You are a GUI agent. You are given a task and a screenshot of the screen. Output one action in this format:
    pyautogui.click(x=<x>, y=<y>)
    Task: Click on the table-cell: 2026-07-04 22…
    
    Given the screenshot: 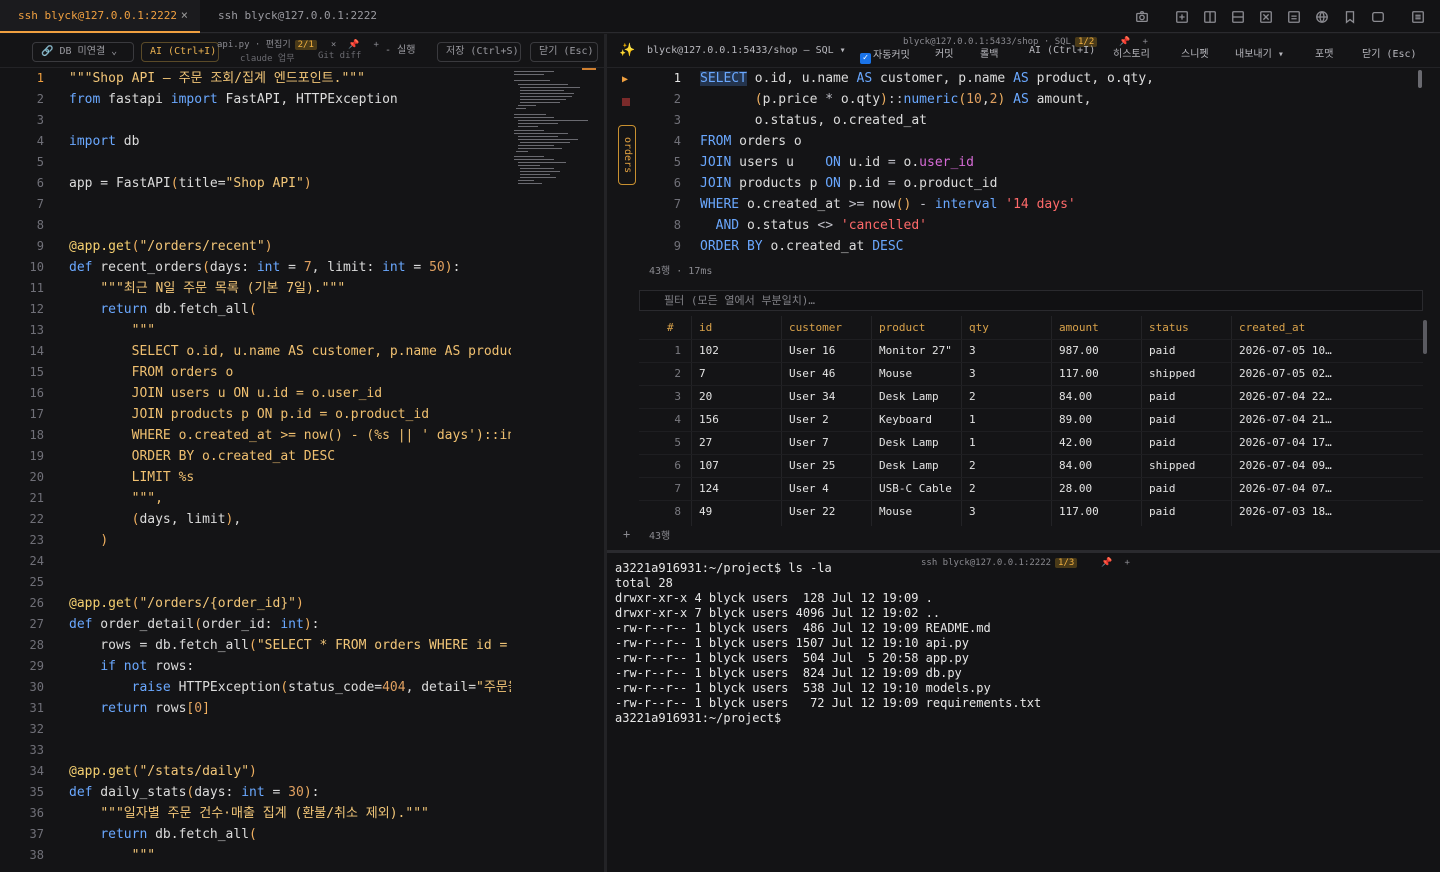 What is the action you would take?
    pyautogui.click(x=1324, y=396)
    